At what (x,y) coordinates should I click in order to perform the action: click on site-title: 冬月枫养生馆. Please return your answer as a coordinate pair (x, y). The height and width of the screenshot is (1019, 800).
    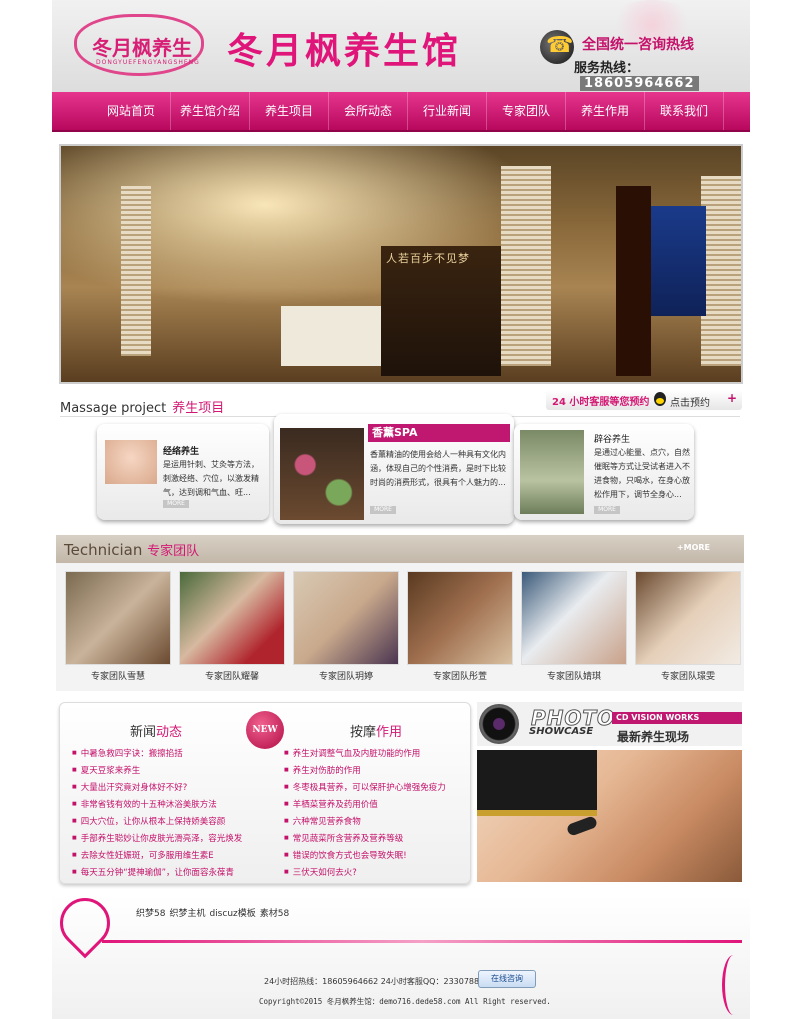
    Looking at the image, I should click on (344, 51).